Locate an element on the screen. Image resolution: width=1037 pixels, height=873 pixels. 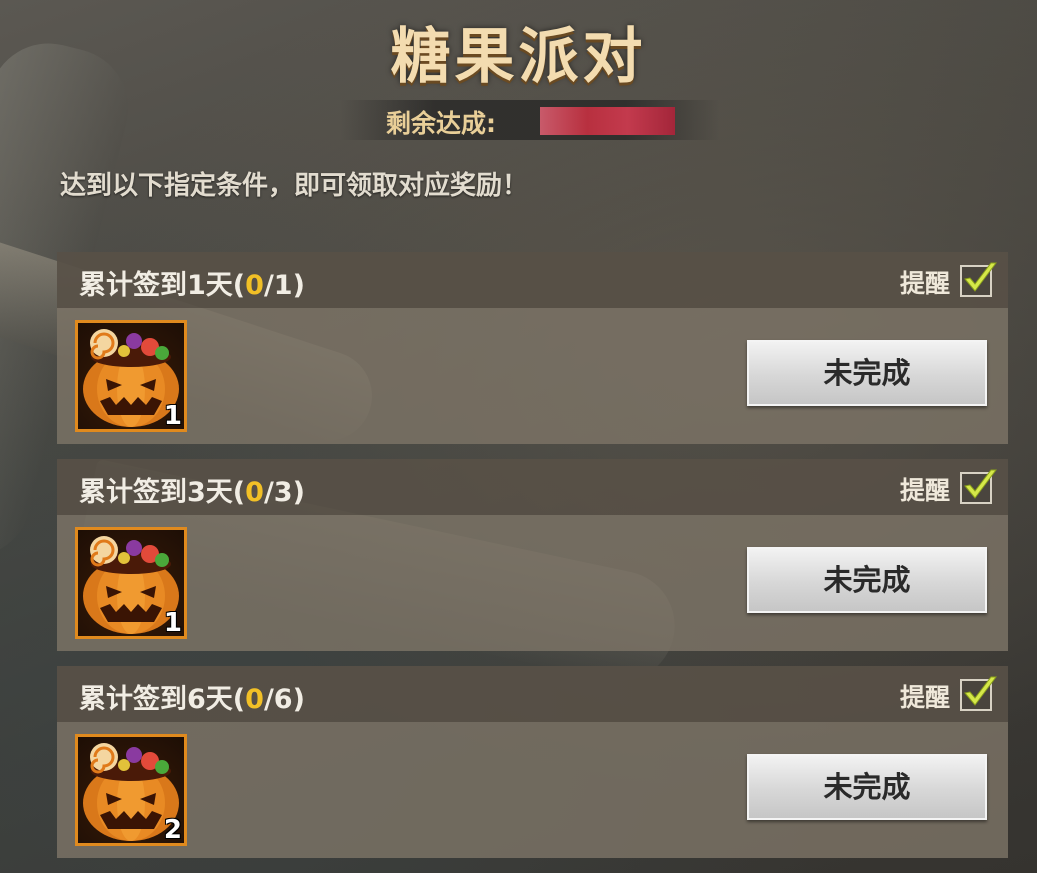
task-progress-total: /3) is located at coordinates (284, 492).